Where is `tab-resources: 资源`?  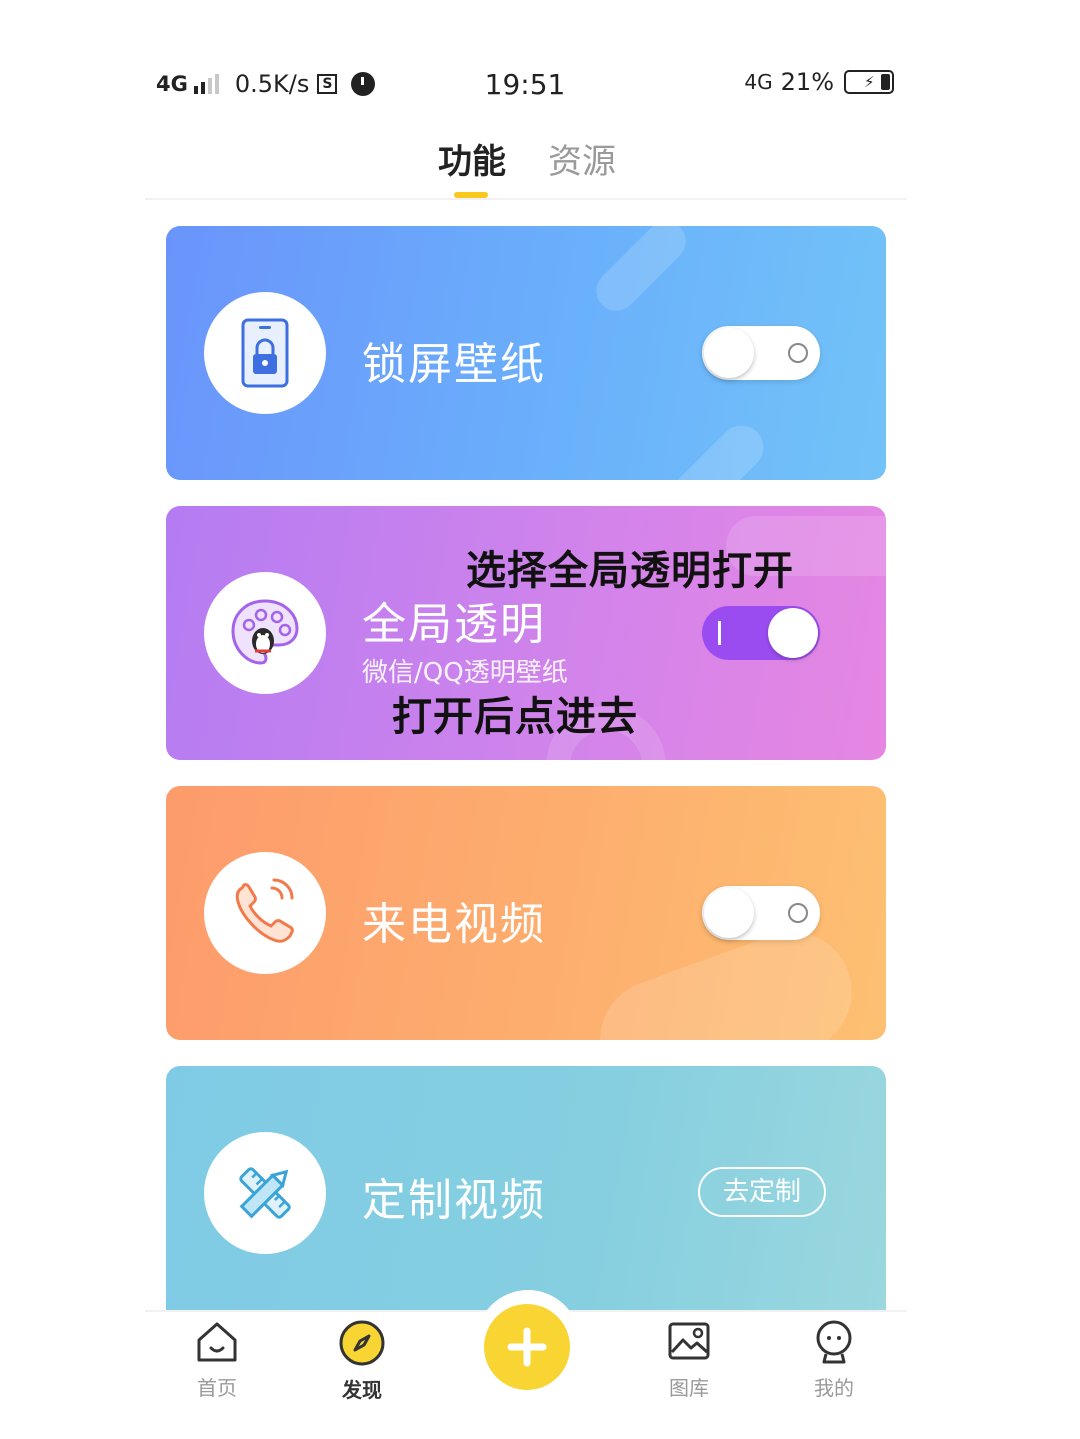 tab-resources: 资源 is located at coordinates (582, 158).